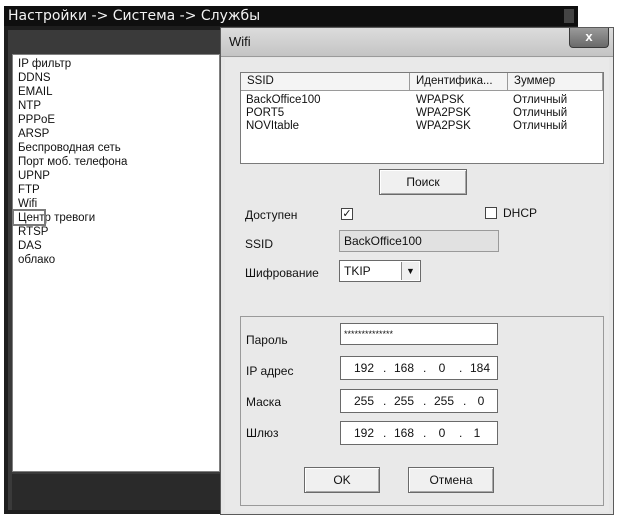  Describe the element at coordinates (555, 82) in the screenshot. I see `column-header-signal: Зуммер` at that location.